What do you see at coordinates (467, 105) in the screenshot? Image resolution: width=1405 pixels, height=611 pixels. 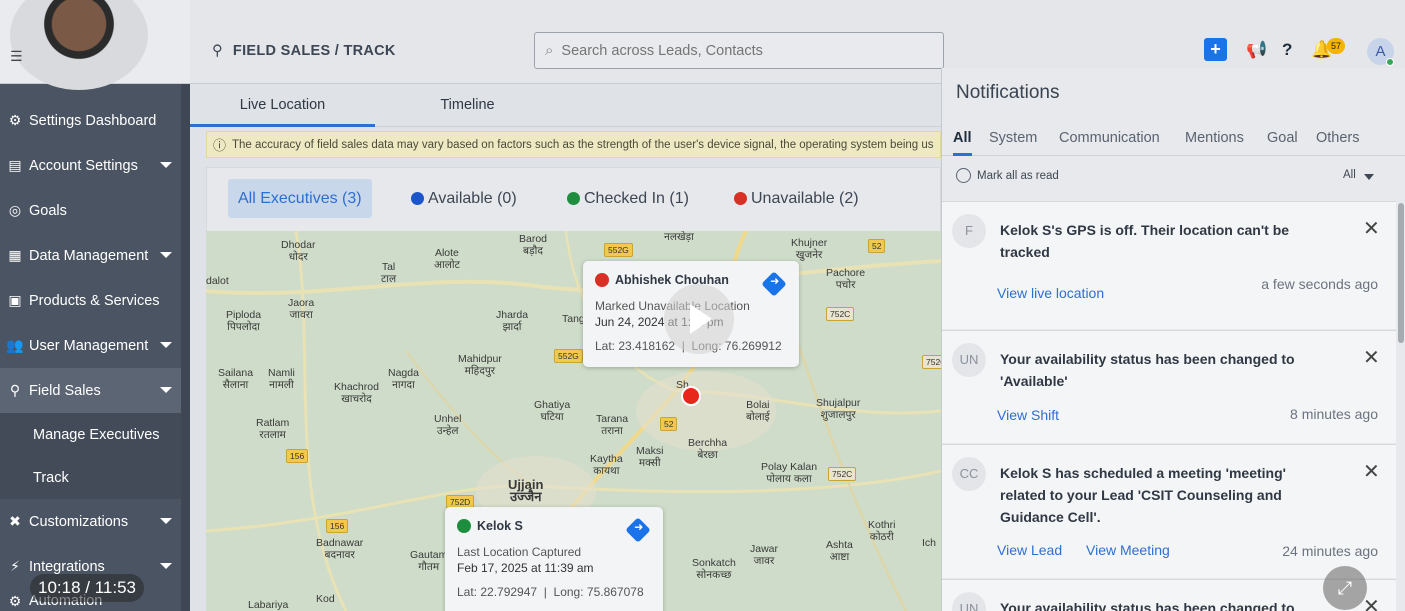 I see `tab-timeline: Timeline` at bounding box center [467, 105].